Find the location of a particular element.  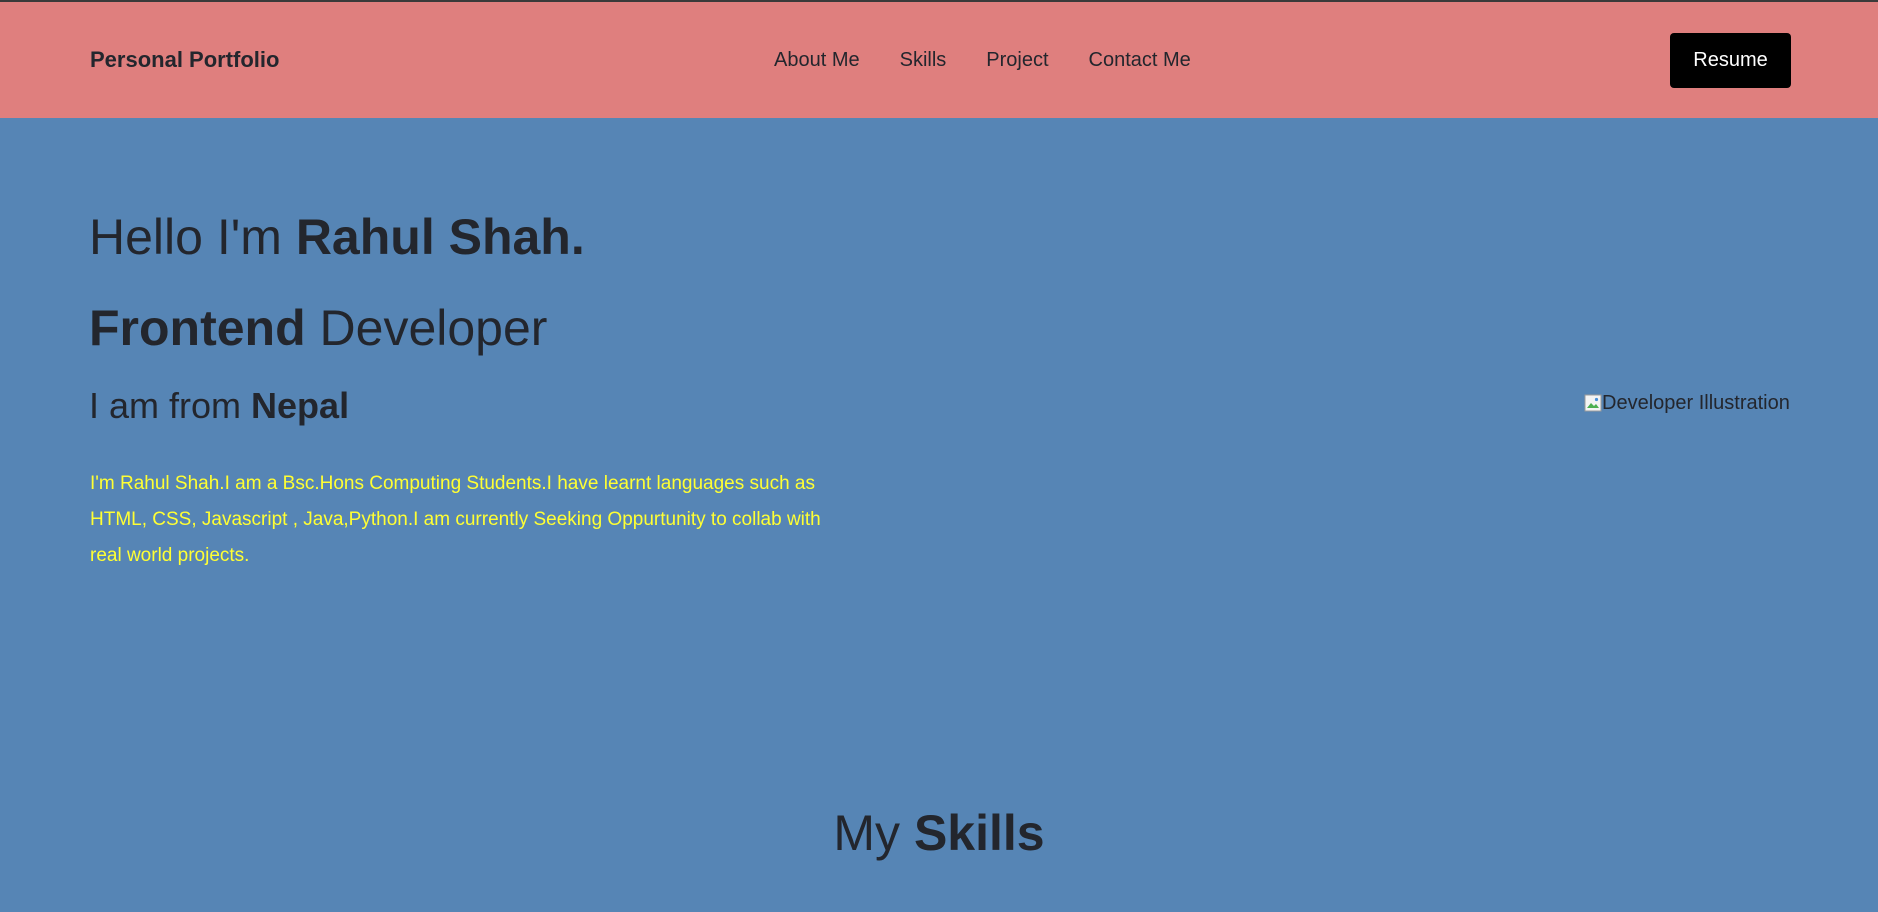

origin-country: Nepal is located at coordinates (300, 405).